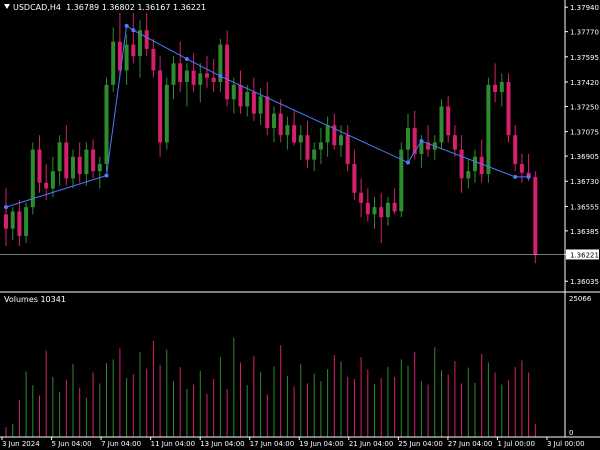 This screenshot has height=450, width=600. I want to click on dropdown-triangle-icon, so click(7, 6).